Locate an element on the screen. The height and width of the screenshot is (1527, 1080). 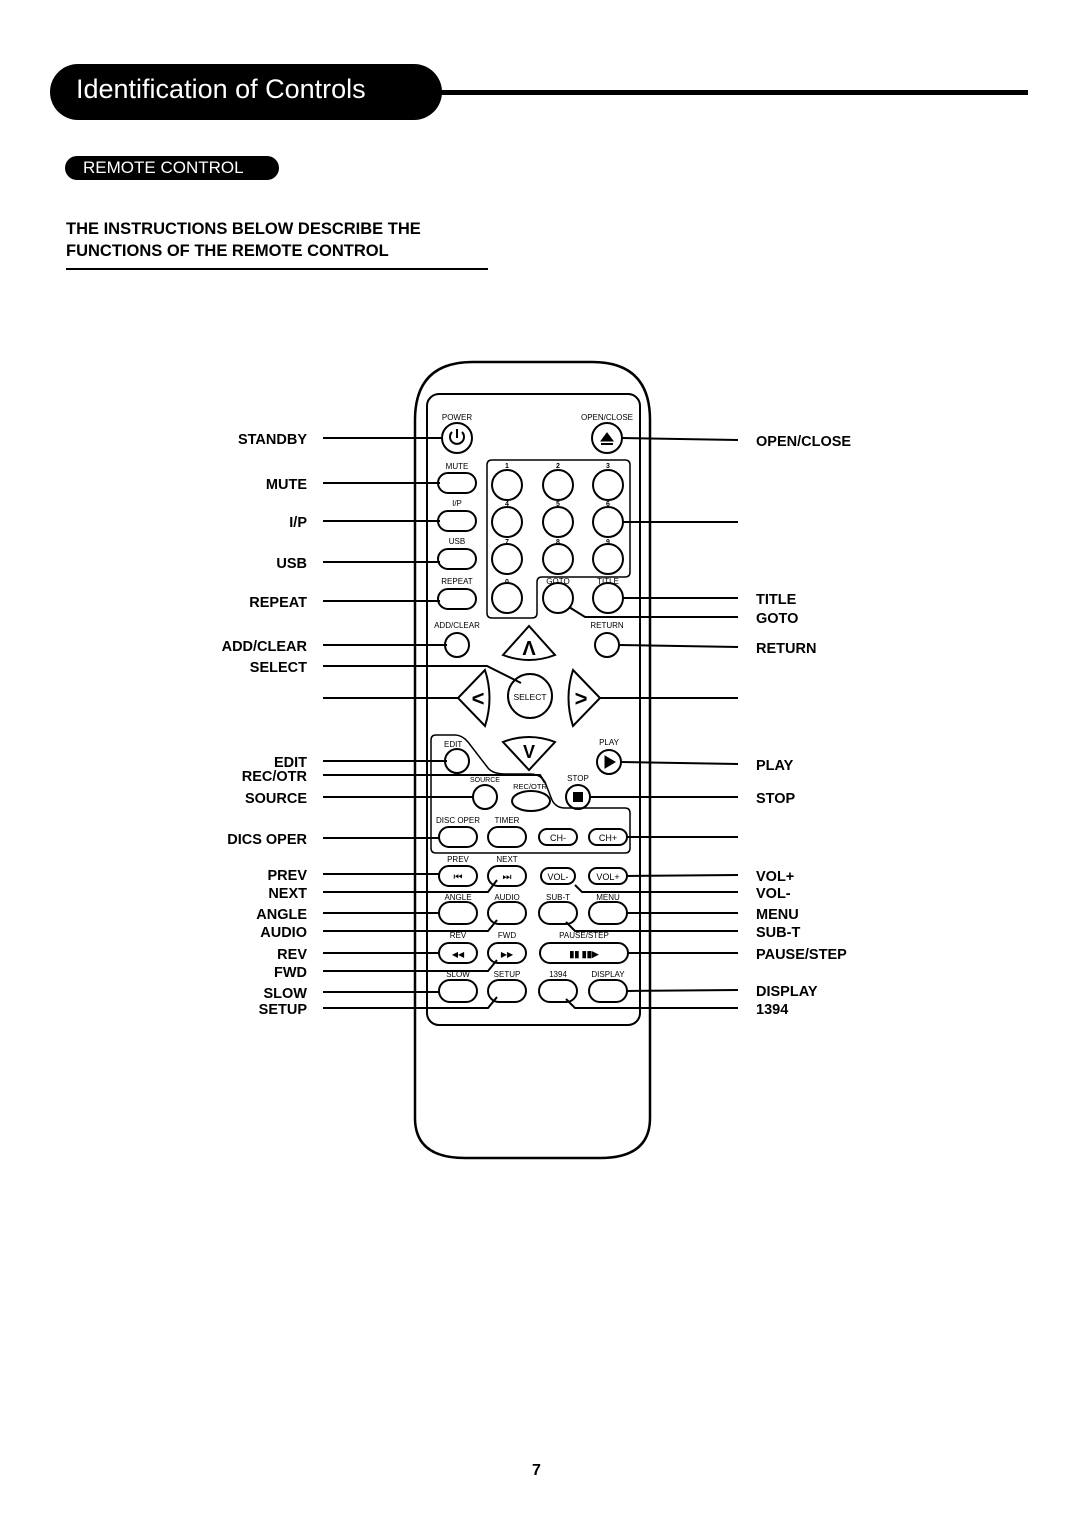
callout-mute: MUTE is located at coordinates (286, 485).